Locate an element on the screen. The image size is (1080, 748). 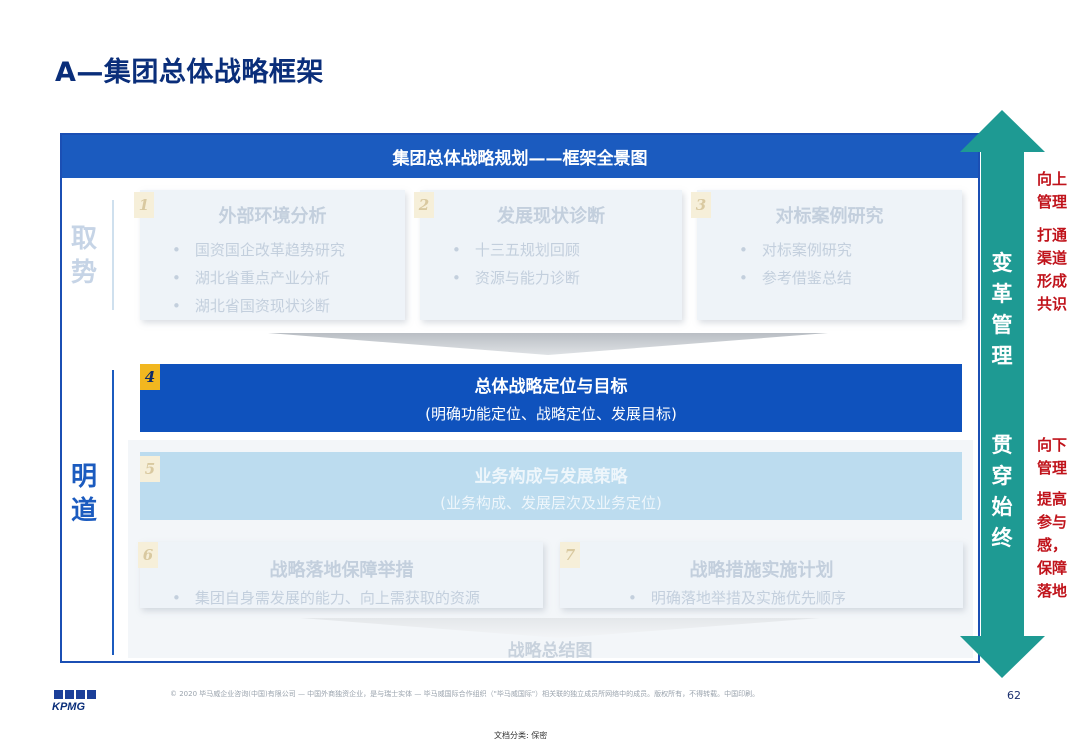
box-status-diagnosis: 2 发展现状诊断 十三五规划回顾 资源与能力诊断 is located at coordinates (548, 255).